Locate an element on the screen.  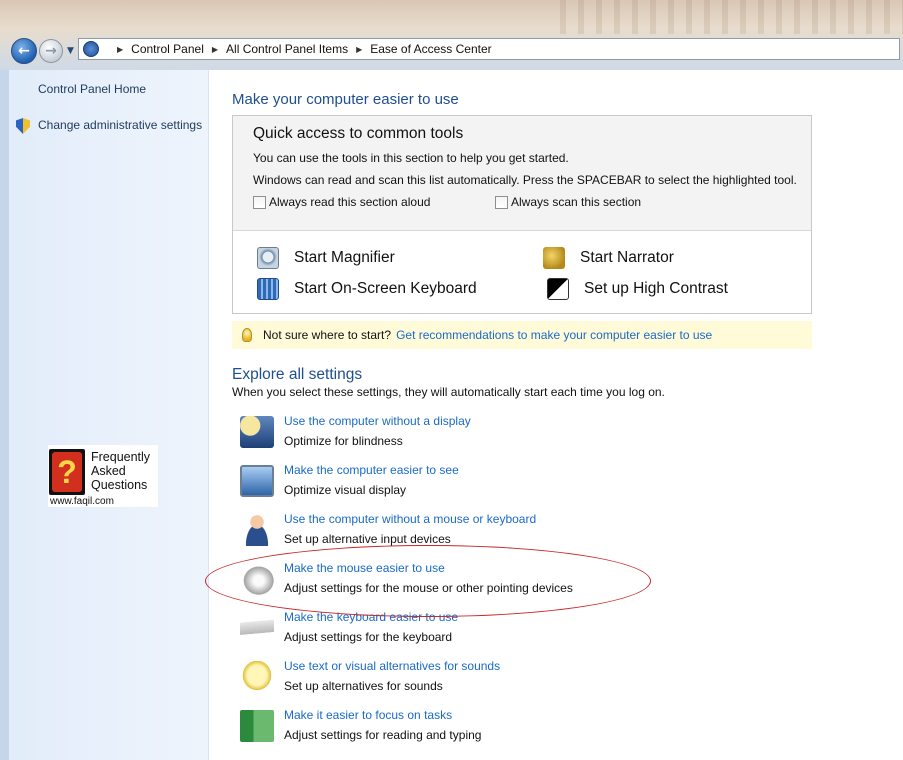
keyboard-icon is located at coordinates (257, 628).